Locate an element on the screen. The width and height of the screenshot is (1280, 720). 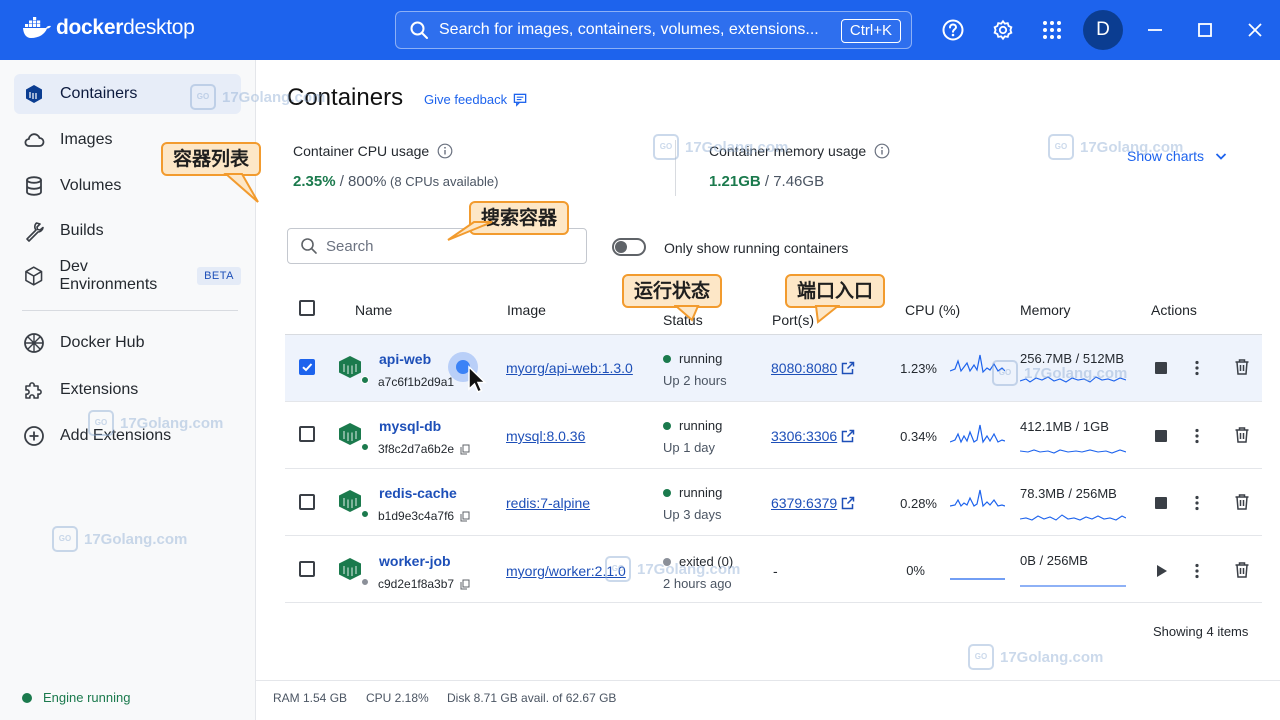
sidebar-item-dev-environments: Dev Environments BETA is located at coordinates (127, 276).